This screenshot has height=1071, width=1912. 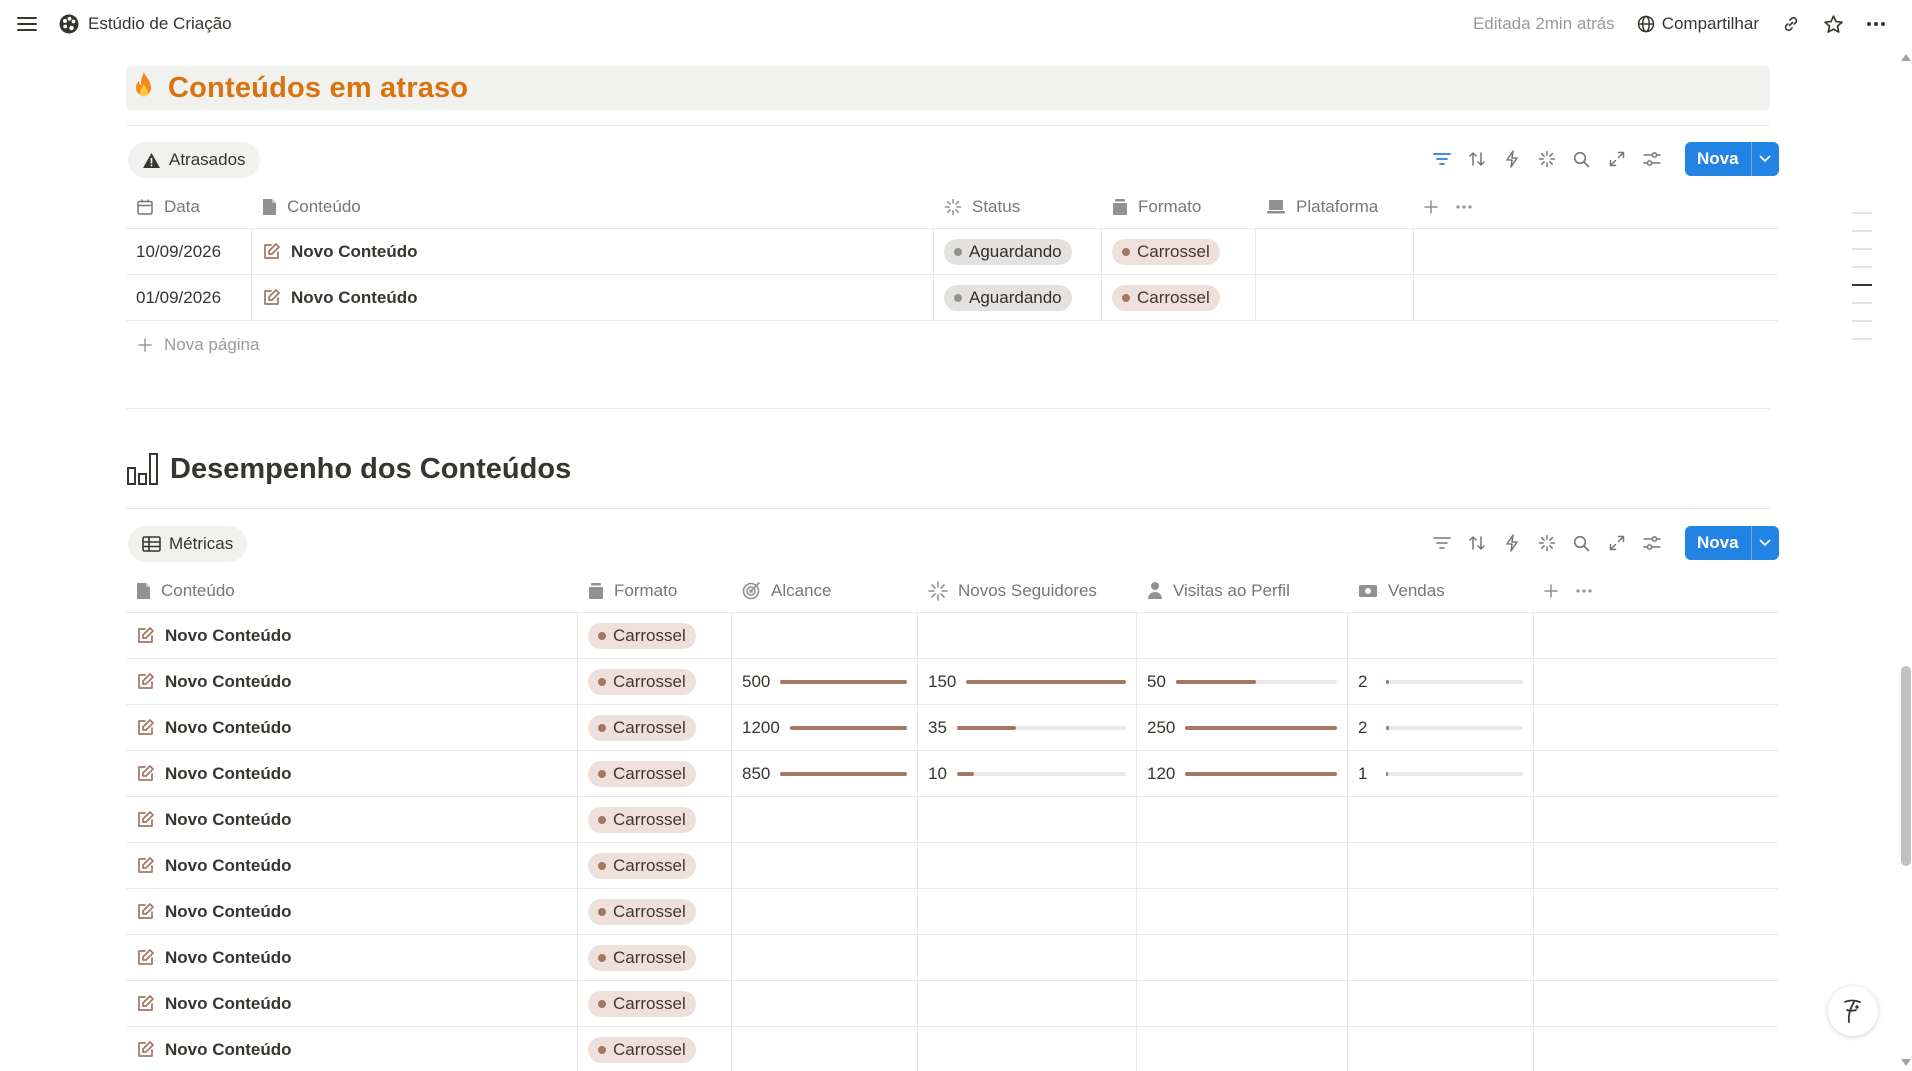 I want to click on alcance-cell: 500, so click(x=825, y=681).